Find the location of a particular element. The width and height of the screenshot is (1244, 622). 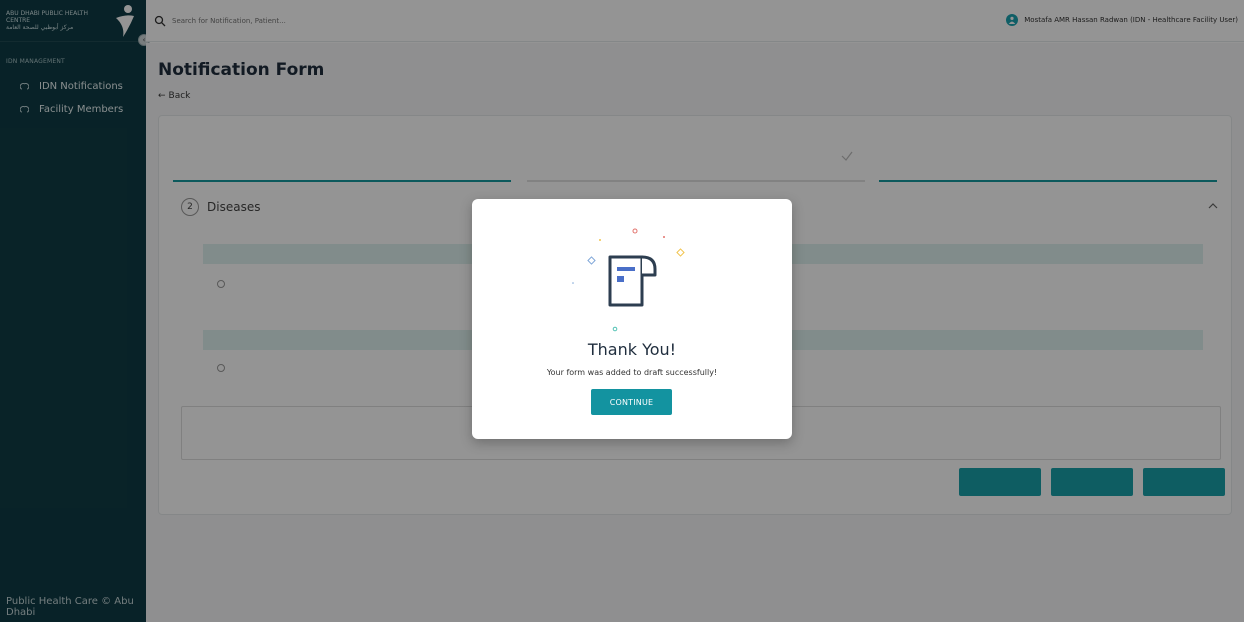

modal-title: Thank You! is located at coordinates (632, 349).